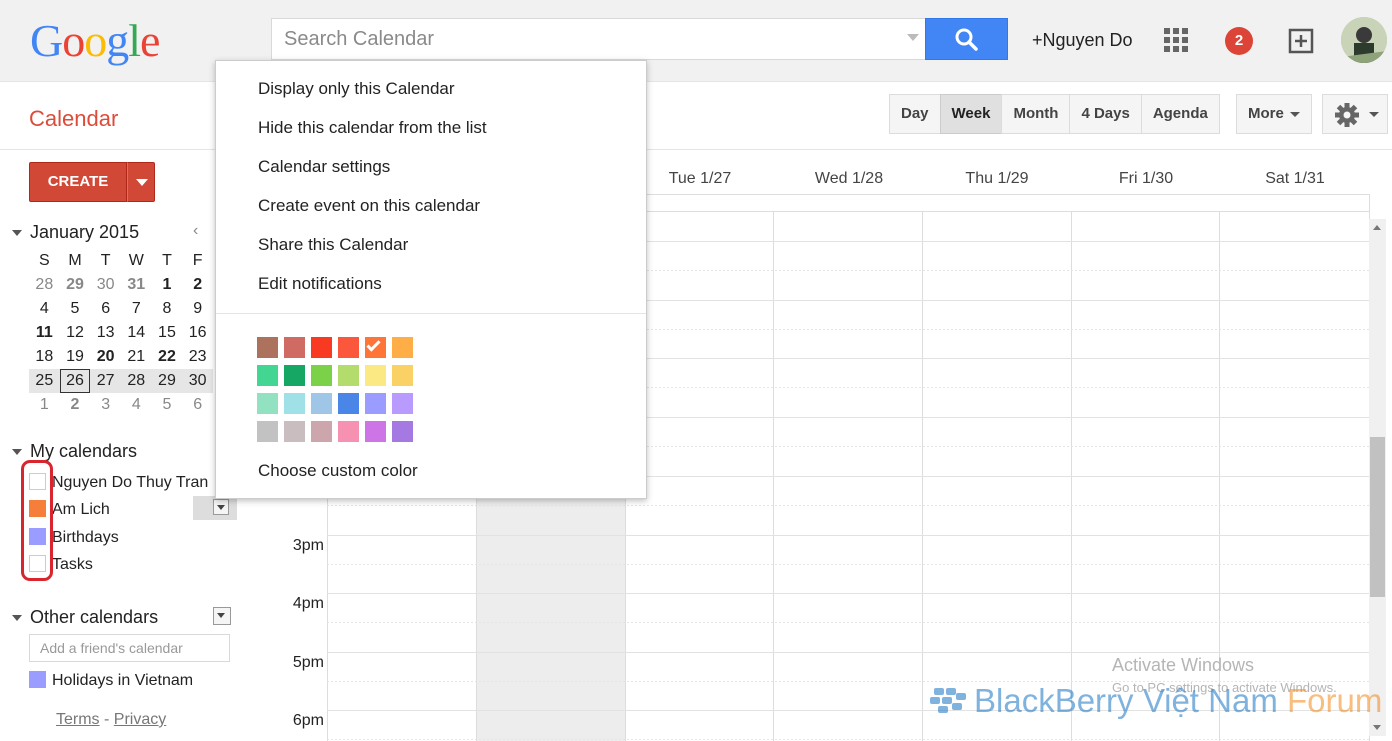 The height and width of the screenshot is (741, 1392). What do you see at coordinates (1274, 114) in the screenshot?
I see `more-button: More` at bounding box center [1274, 114].